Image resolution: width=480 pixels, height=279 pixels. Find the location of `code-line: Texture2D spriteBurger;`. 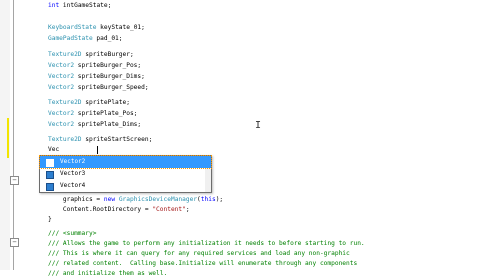

code-line: Texture2D spriteBurger; is located at coordinates (91, 54).